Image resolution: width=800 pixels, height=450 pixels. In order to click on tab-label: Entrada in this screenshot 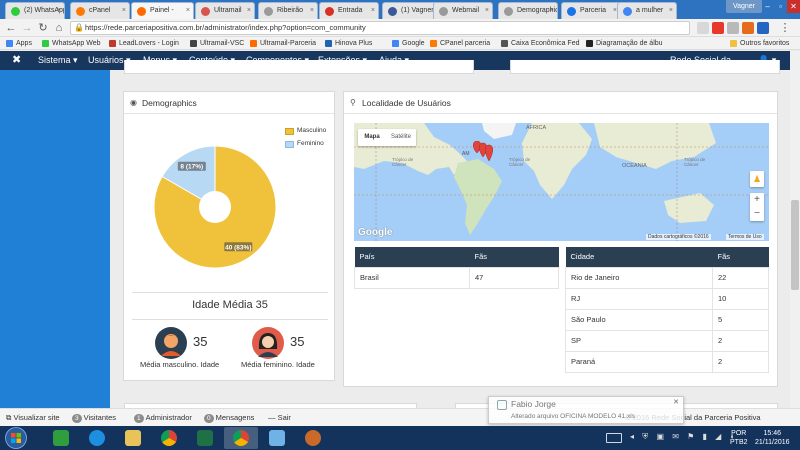, I will do `click(350, 10)`.